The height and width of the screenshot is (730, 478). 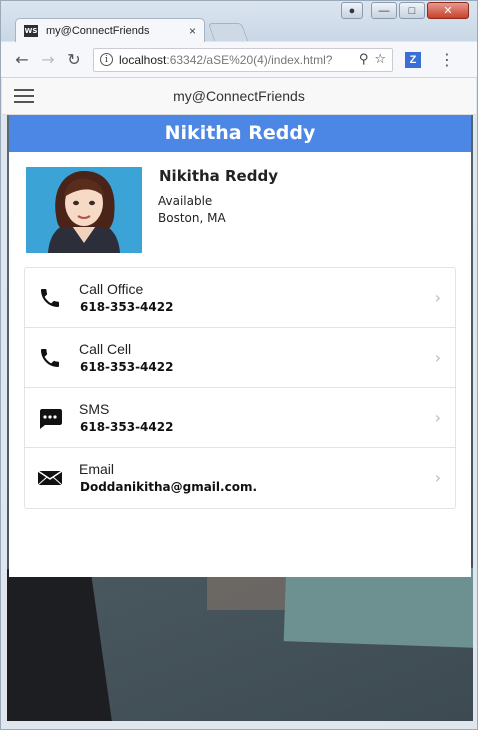 I want to click on window-controls: ● — □ ✕, so click(x=405, y=10).